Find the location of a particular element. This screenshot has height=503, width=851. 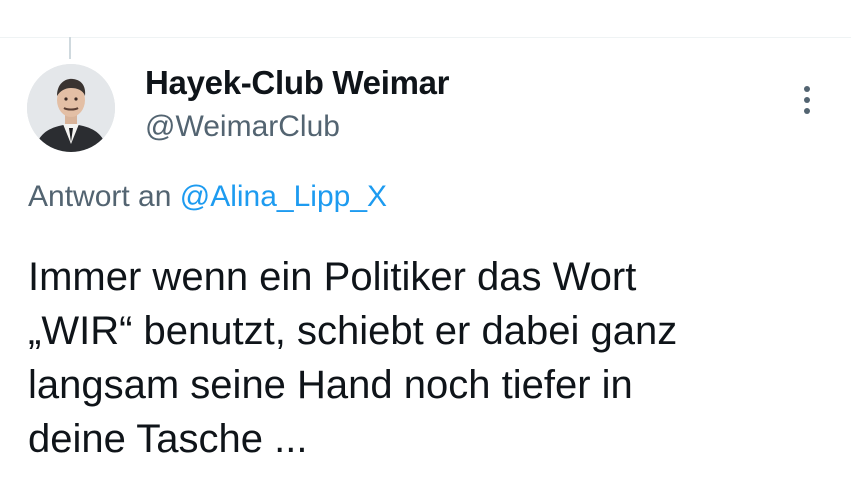

tweet-text-line: langsam seine Hand noch tiefer in is located at coordinates (330, 385).